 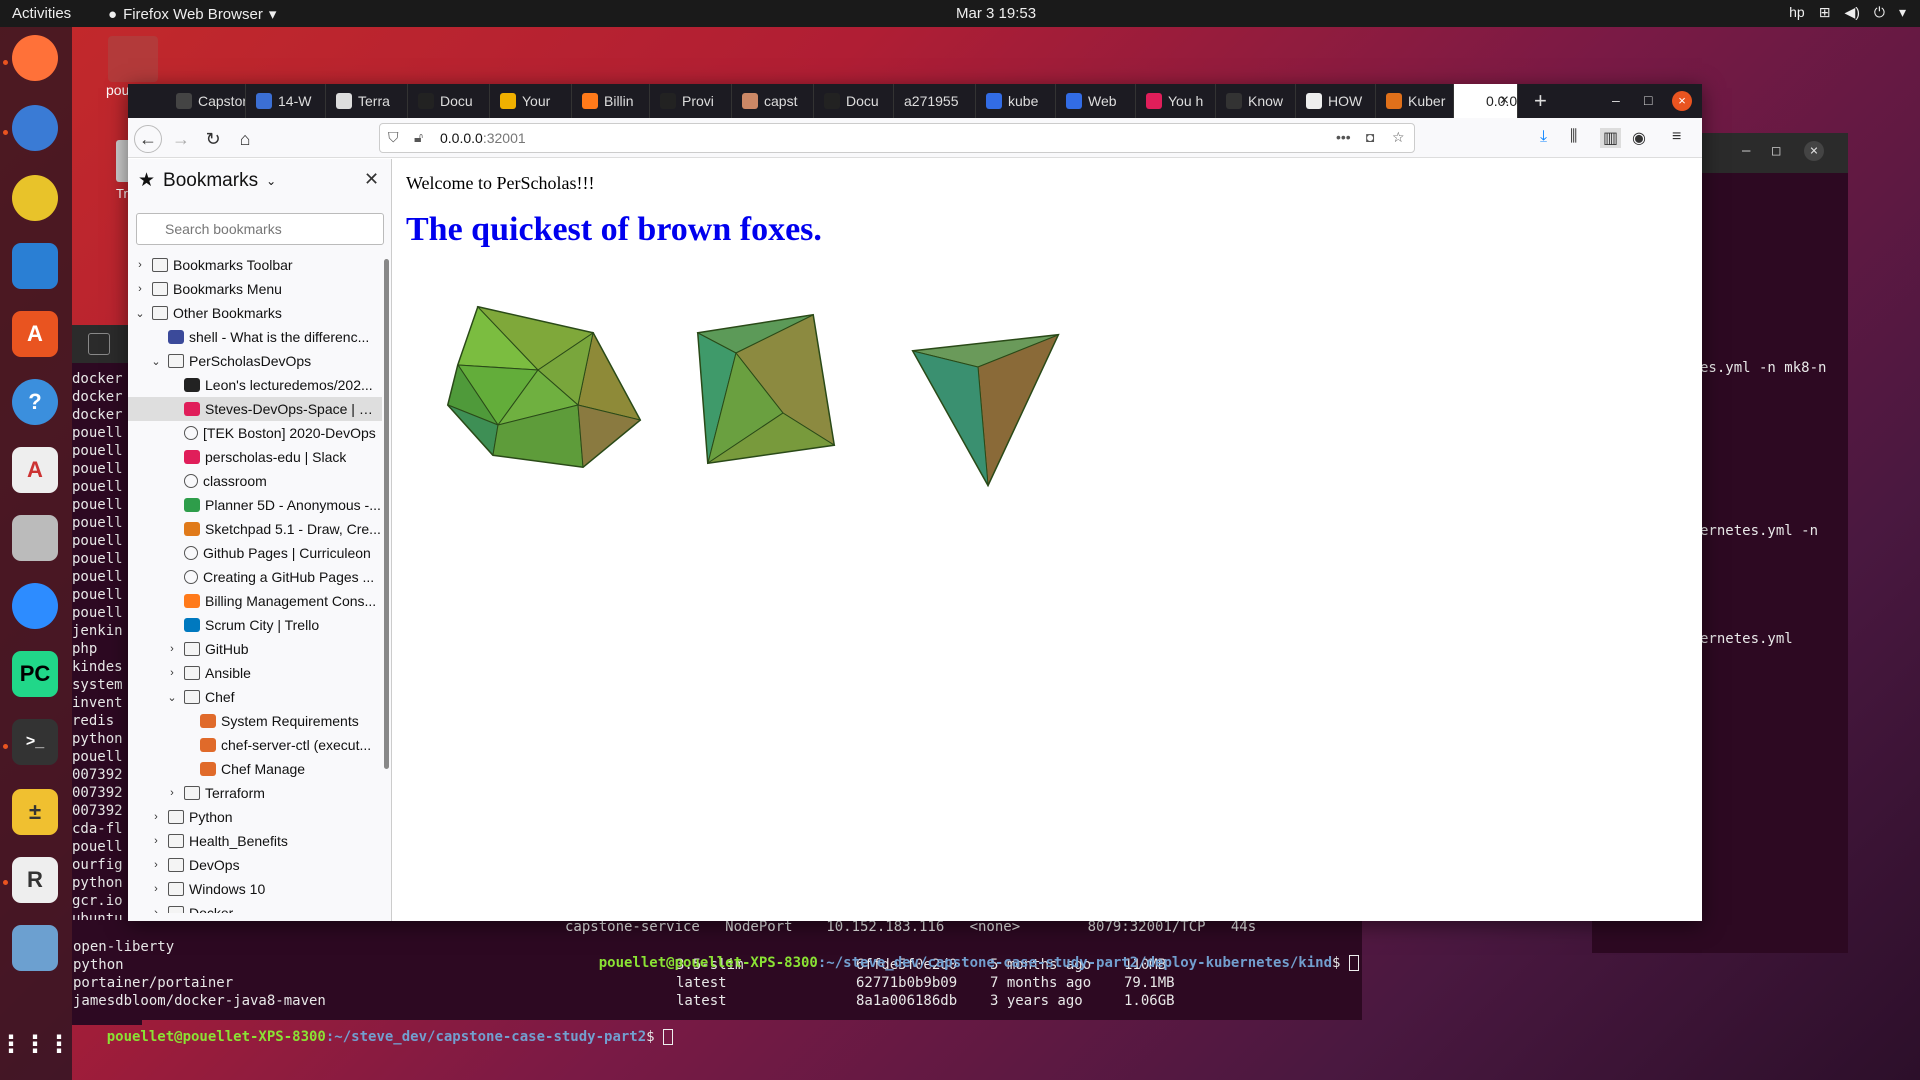 What do you see at coordinates (367, 101) in the screenshot?
I see `browser-tab: Terra` at bounding box center [367, 101].